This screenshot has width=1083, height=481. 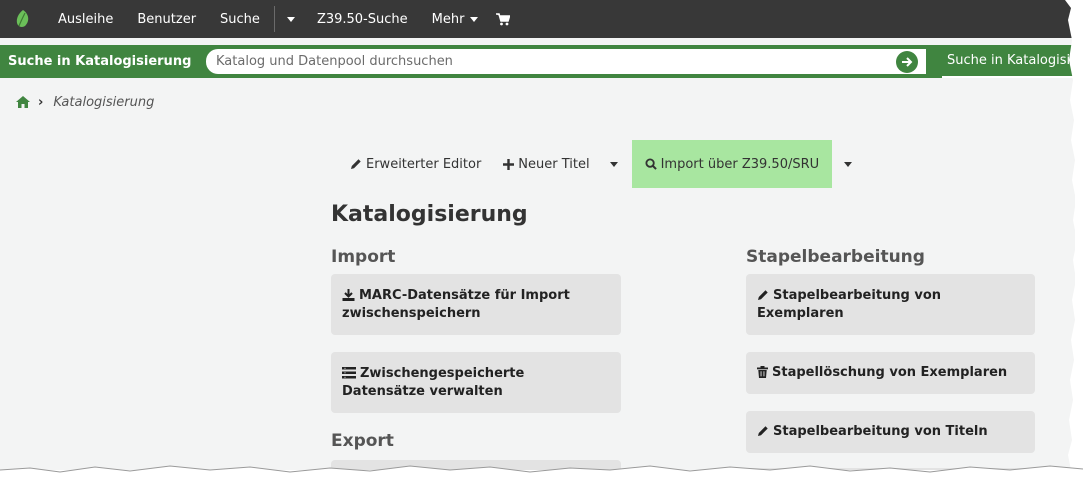 I want to click on batch-record-modification-label: Stapelbearbeitung von Titeln, so click(x=880, y=431).